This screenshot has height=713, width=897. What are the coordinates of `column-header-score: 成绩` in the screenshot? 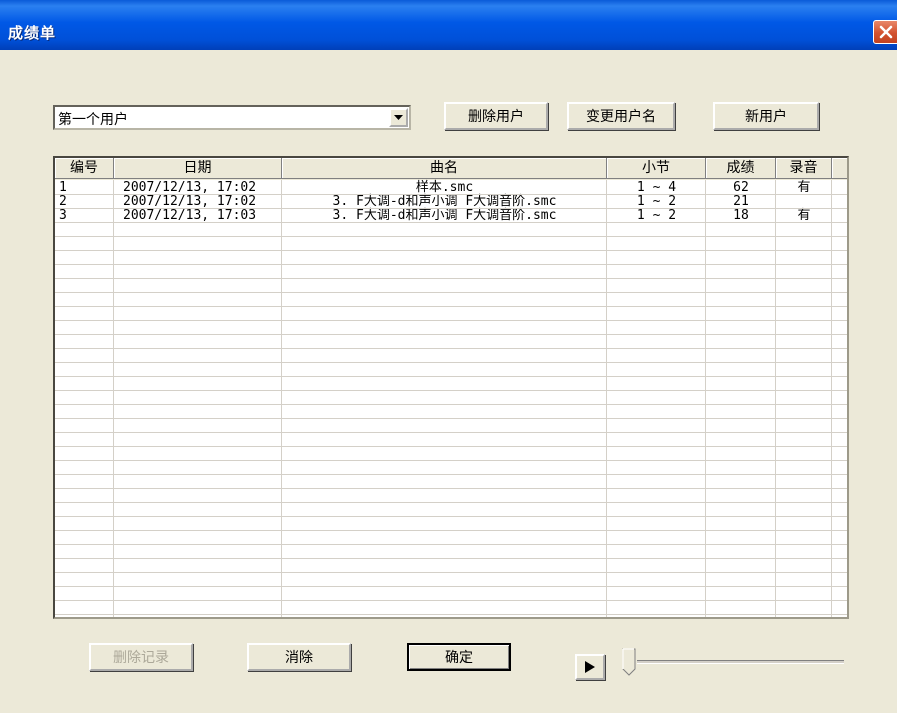 It's located at (741, 168).